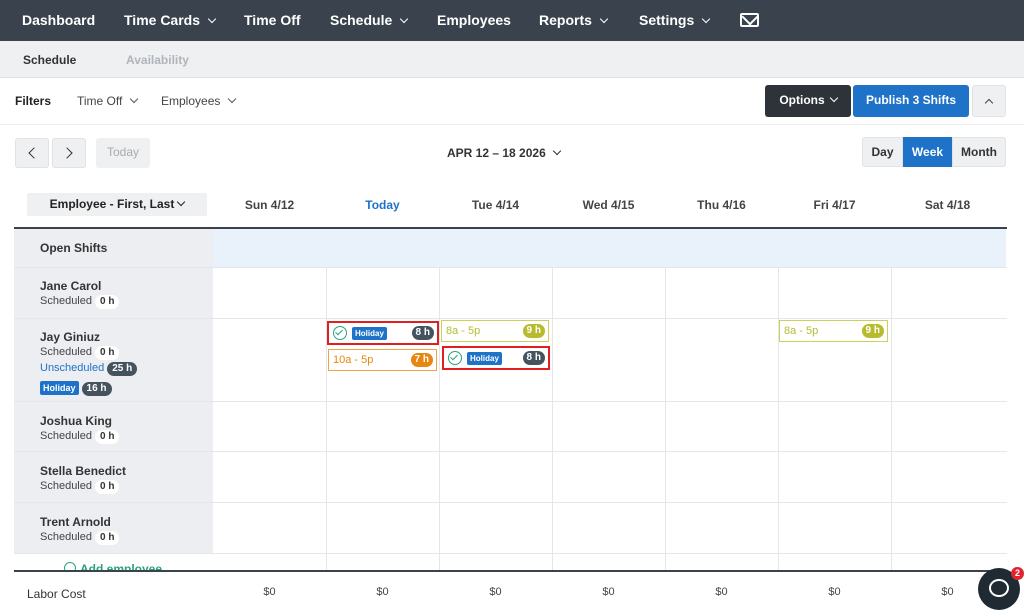  Describe the element at coordinates (108, 101) in the screenshot. I see `time-off-filter: Time Off` at that location.